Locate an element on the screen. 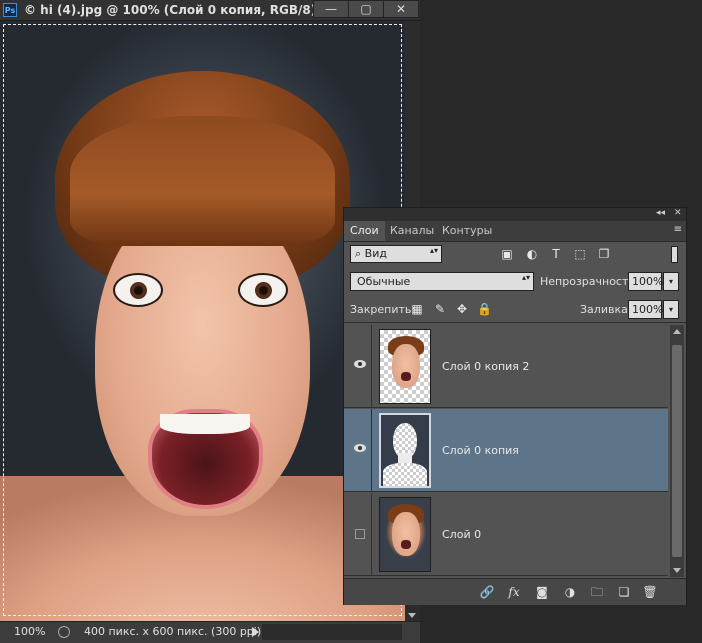  adjustment-icon: ◐ is located at coordinates (532, 254).